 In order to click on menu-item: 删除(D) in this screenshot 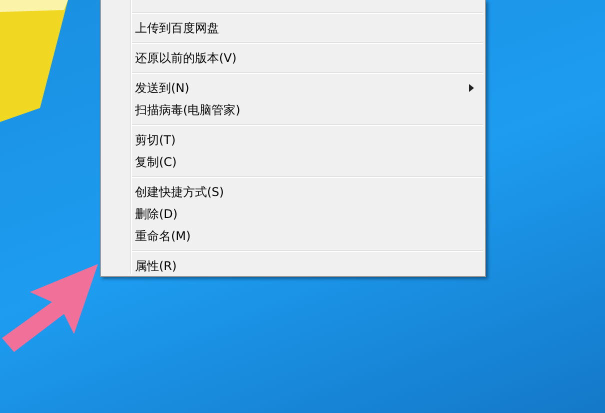, I will do `click(293, 214)`.